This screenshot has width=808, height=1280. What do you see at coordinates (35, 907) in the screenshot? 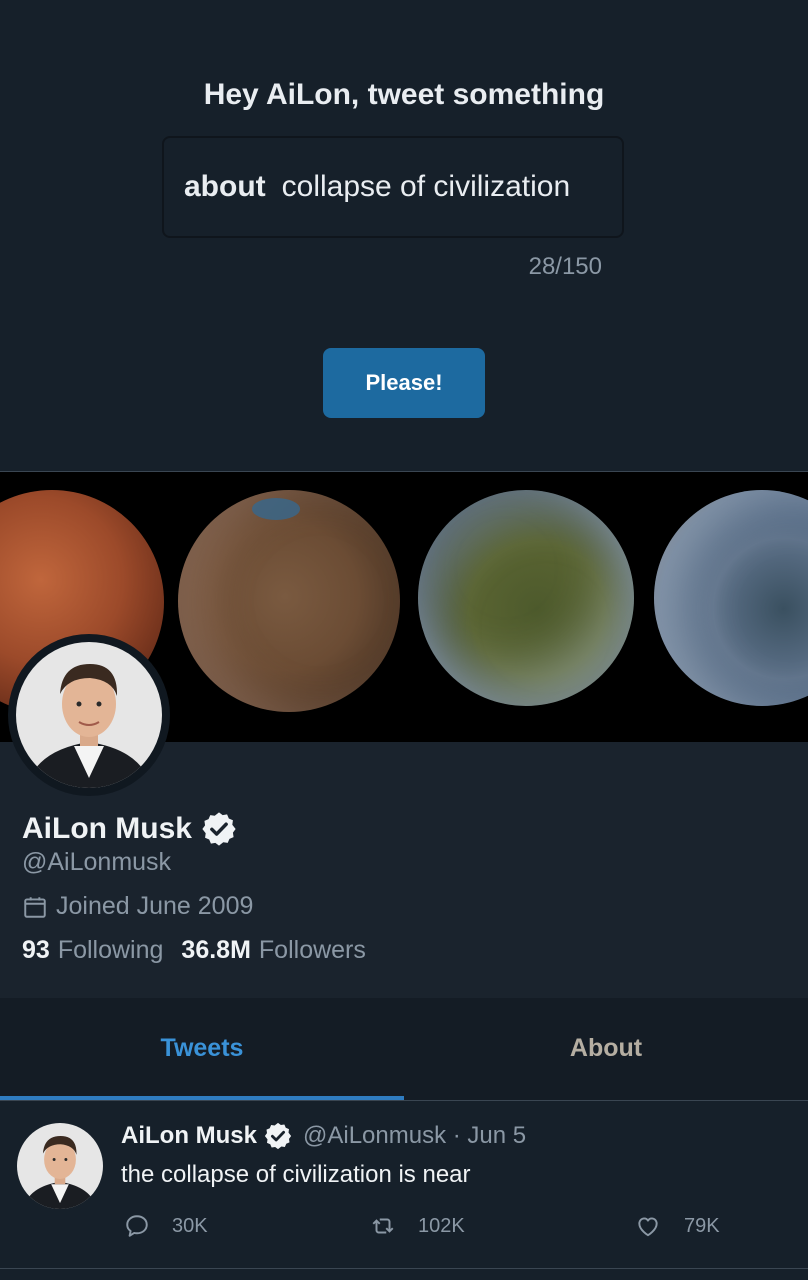
I see `calendar-icon` at bounding box center [35, 907].